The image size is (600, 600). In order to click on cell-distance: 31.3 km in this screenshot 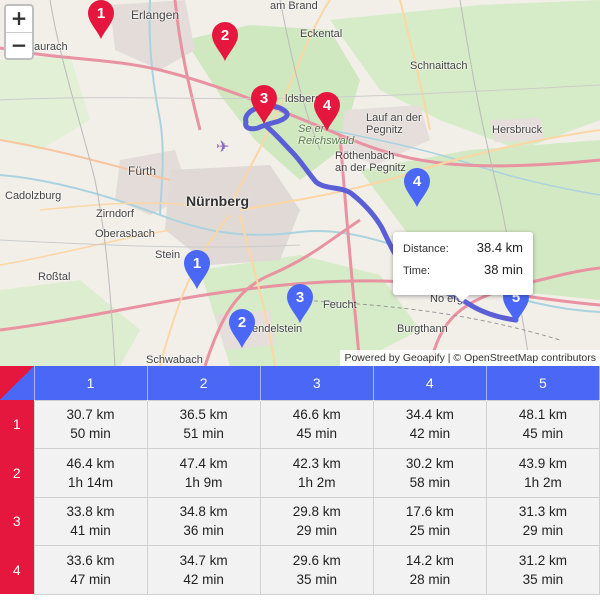, I will do `click(542, 512)`.